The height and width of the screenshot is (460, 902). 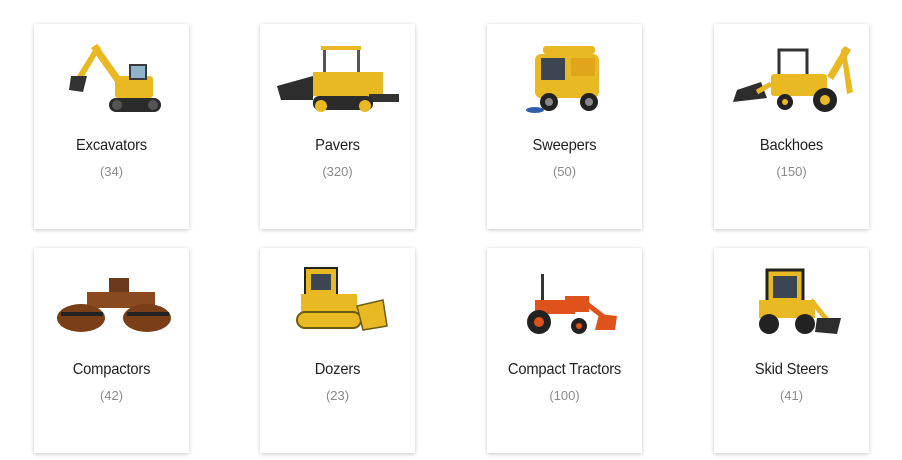 I want to click on dozer-icon, so click(x=337, y=304).